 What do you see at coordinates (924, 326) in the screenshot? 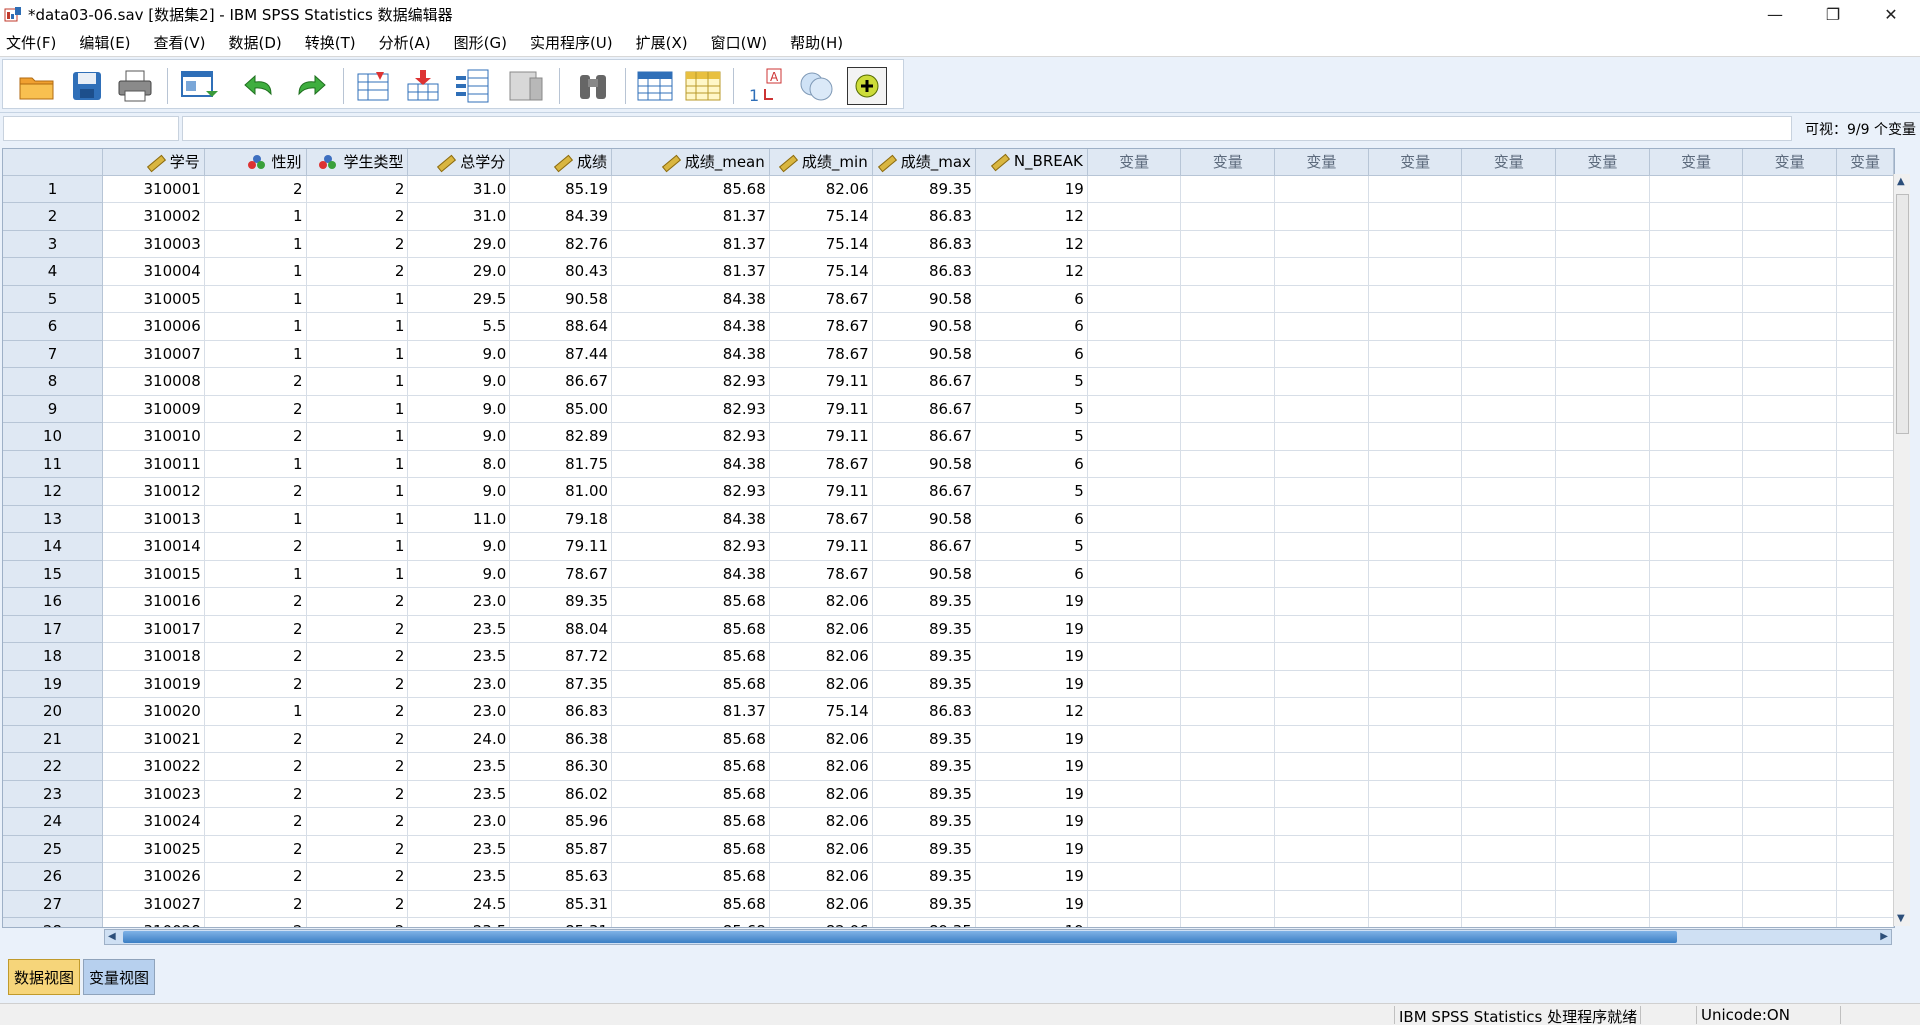
I see `data-cell: 90.58` at bounding box center [924, 326].